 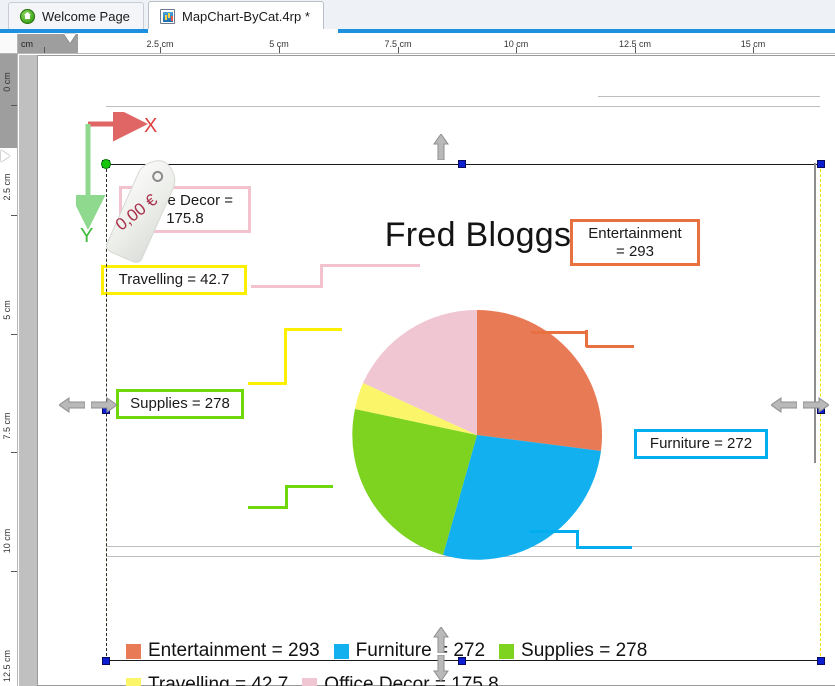 I want to click on right-guide-line, so click(x=815, y=313).